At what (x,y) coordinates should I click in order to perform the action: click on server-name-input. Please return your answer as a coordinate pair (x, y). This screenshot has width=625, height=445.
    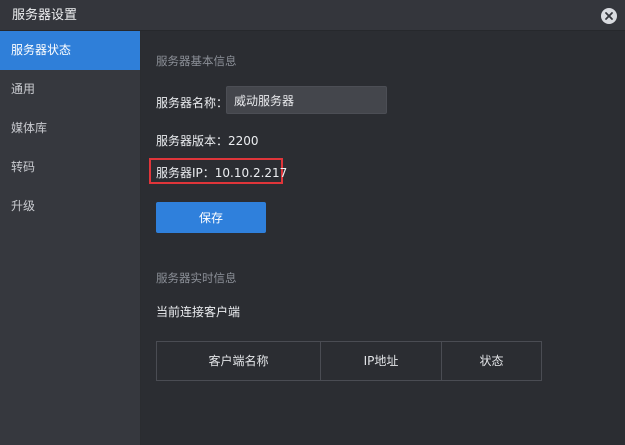
    Looking at the image, I should click on (306, 100).